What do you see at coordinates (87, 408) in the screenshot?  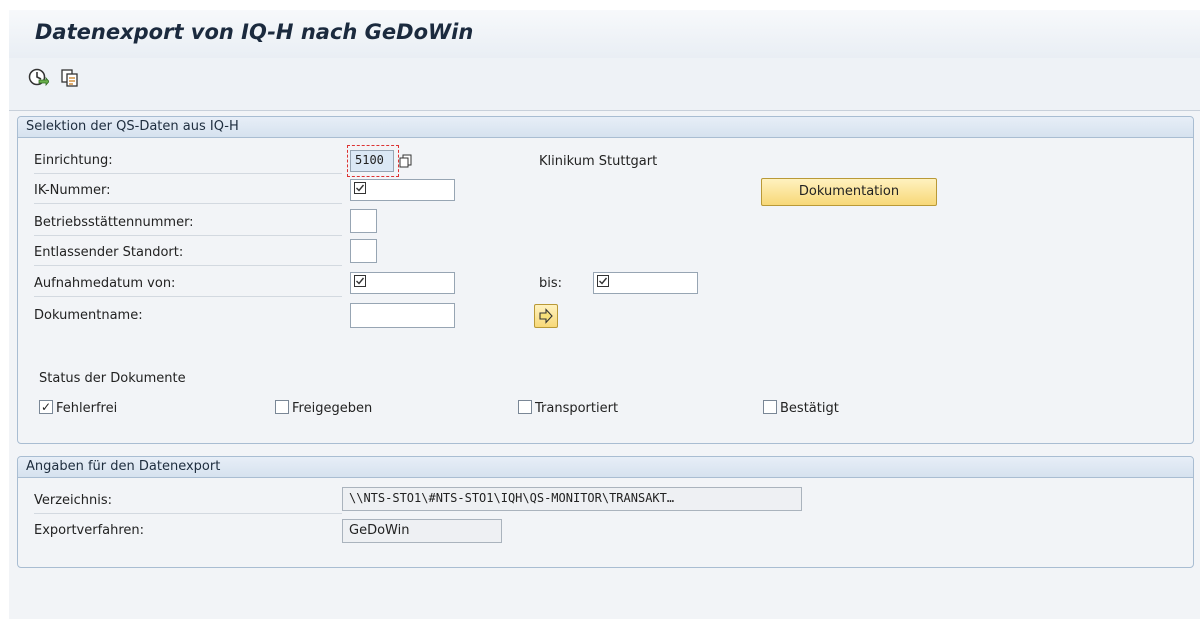 I see `checkbox-label: Fehlerfrei` at bounding box center [87, 408].